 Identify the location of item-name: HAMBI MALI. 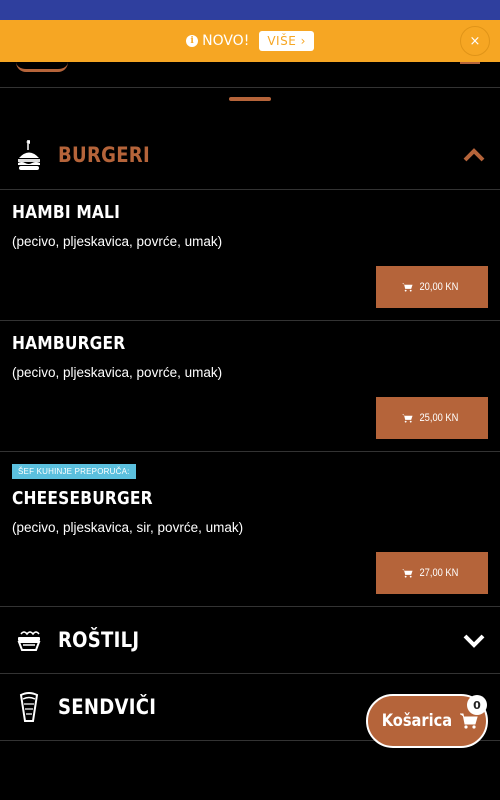
(66, 212).